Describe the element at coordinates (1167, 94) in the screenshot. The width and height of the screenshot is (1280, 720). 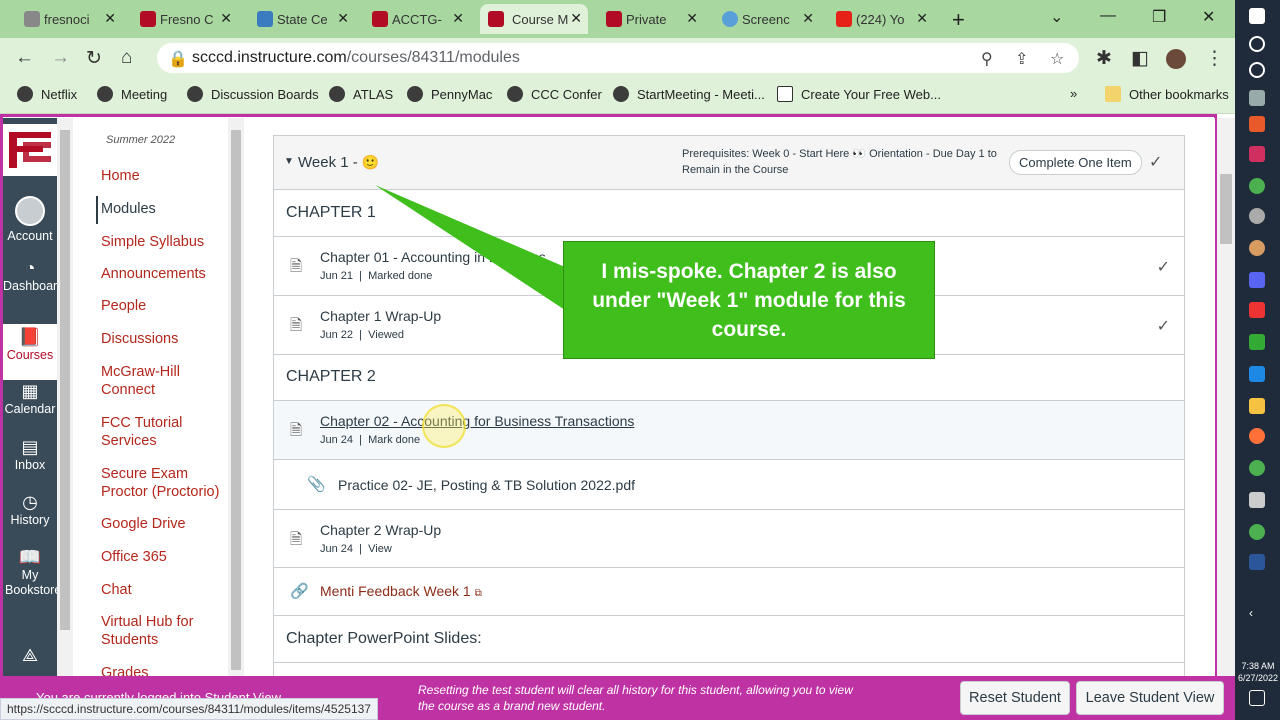
I see `other-bookmarks: Other bookmarks` at that location.